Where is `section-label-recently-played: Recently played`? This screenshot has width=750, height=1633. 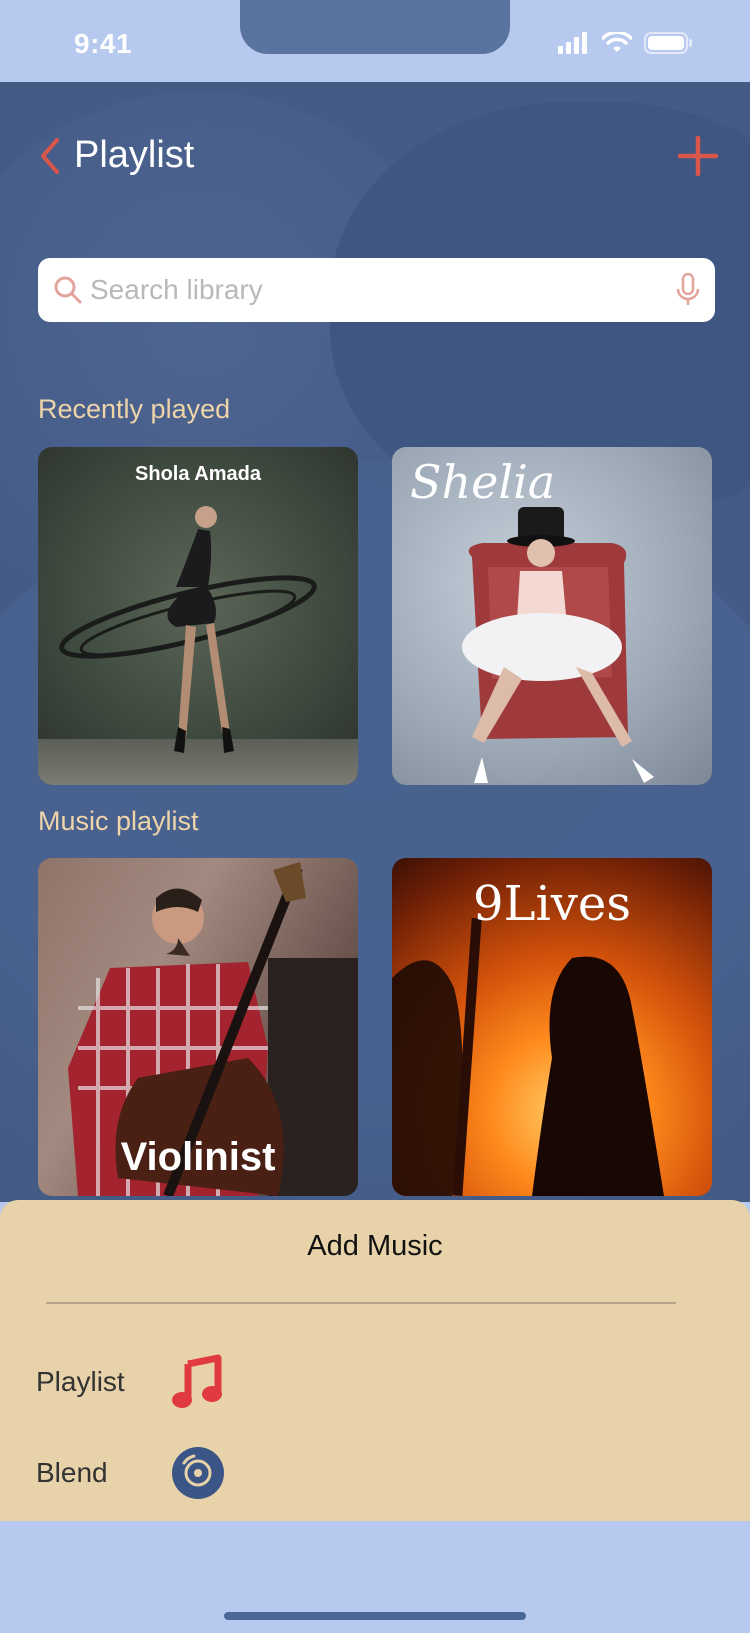 section-label-recently-played: Recently played is located at coordinates (134, 409).